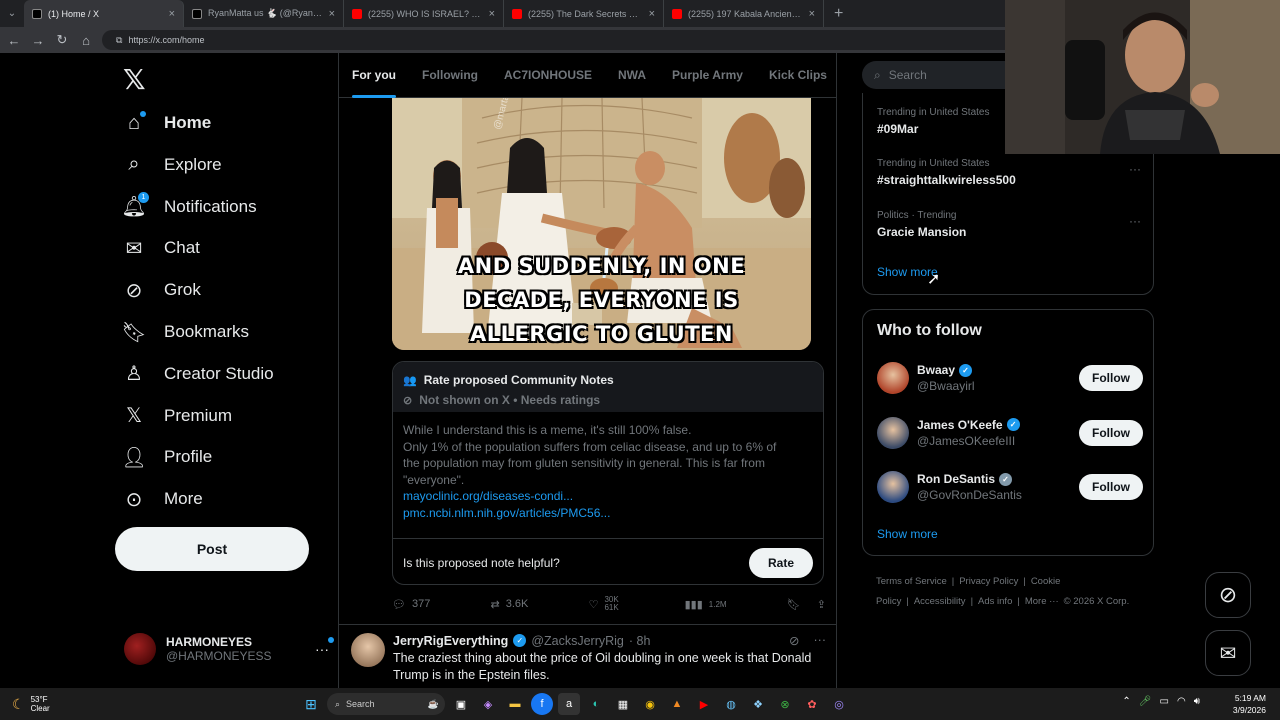 The image size is (1280, 720). Describe the element at coordinates (596, 704) in the screenshot. I see `edge-icon: ◐` at that location.